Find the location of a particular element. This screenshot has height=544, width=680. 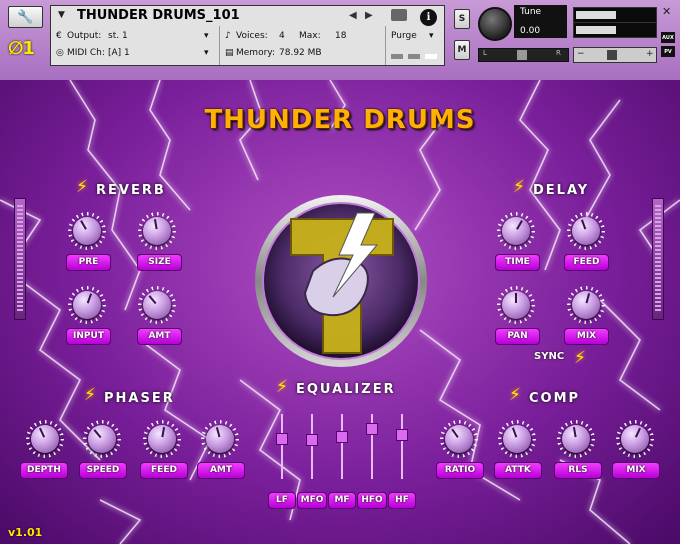

instrument-title: THUNDER DRUMS is located at coordinates (340, 120).